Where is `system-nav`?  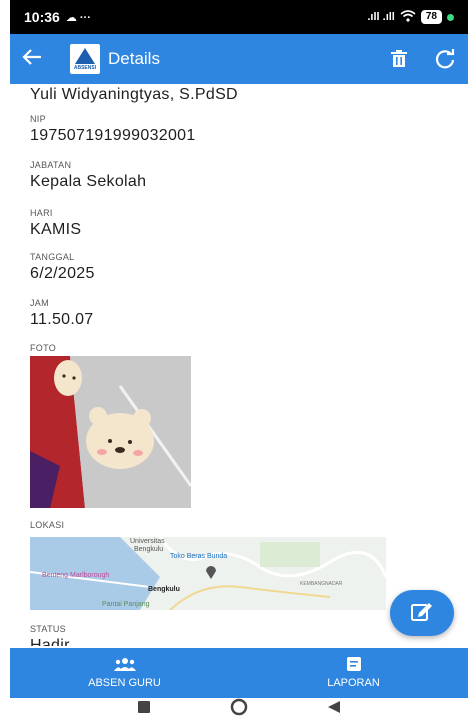 system-nav is located at coordinates (239, 709).